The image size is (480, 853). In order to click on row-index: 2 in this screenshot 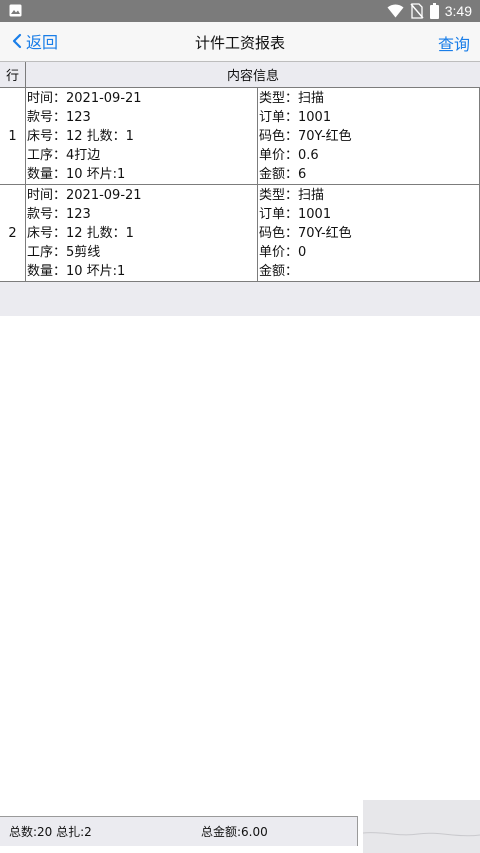, I will do `click(13, 233)`.